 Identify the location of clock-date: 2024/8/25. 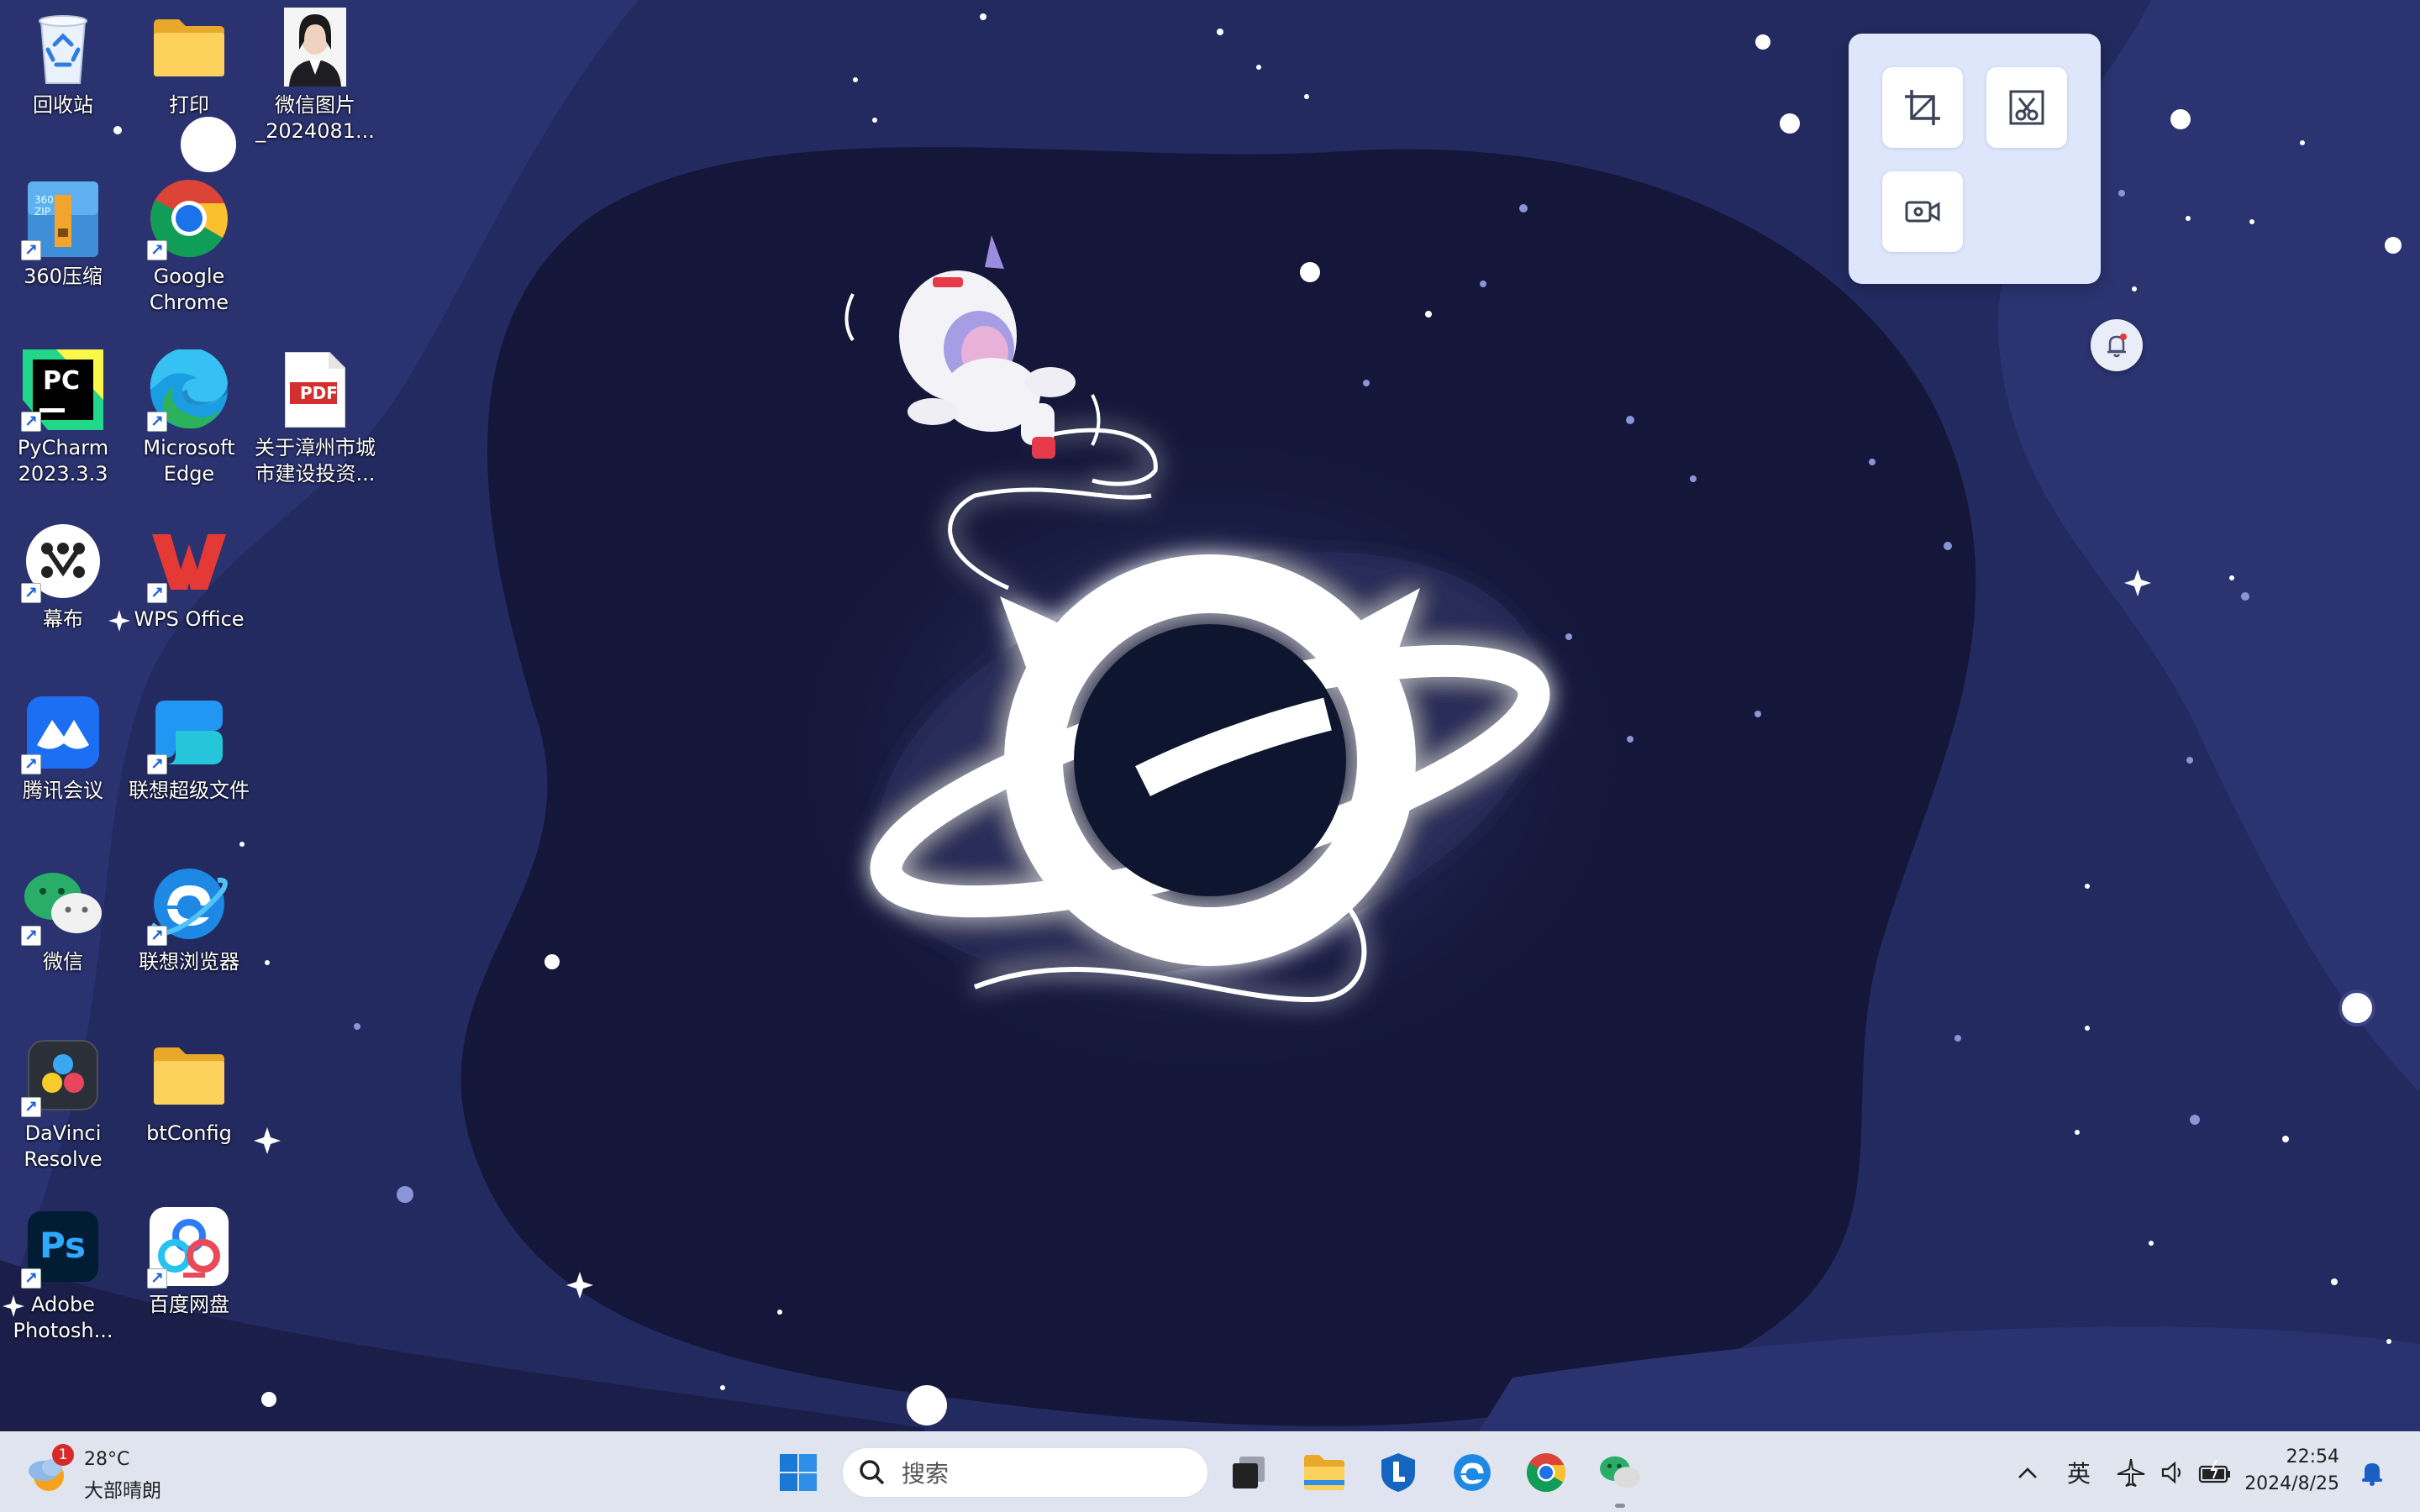
(2291, 1483).